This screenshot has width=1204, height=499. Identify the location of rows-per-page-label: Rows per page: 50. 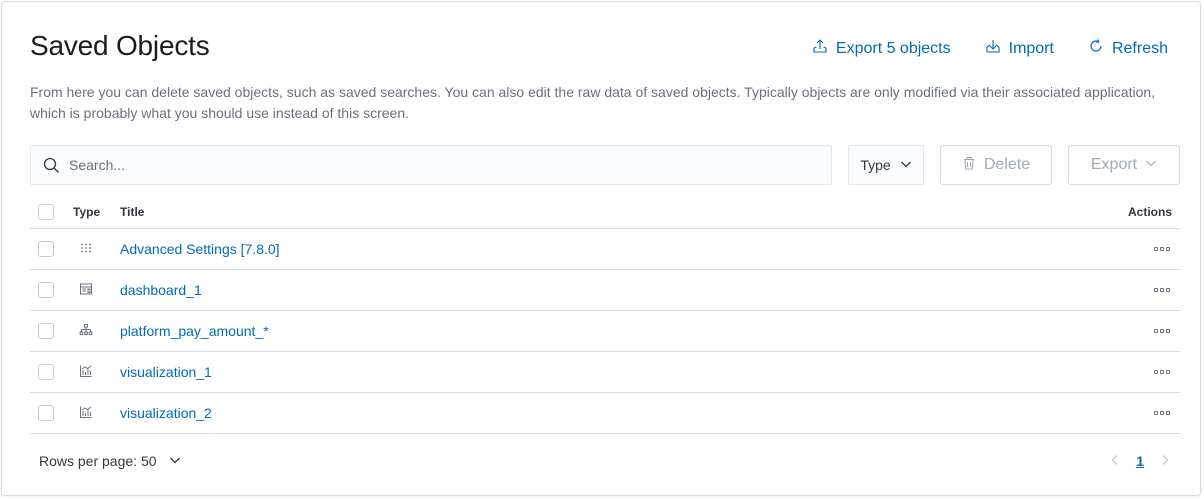
(98, 461).